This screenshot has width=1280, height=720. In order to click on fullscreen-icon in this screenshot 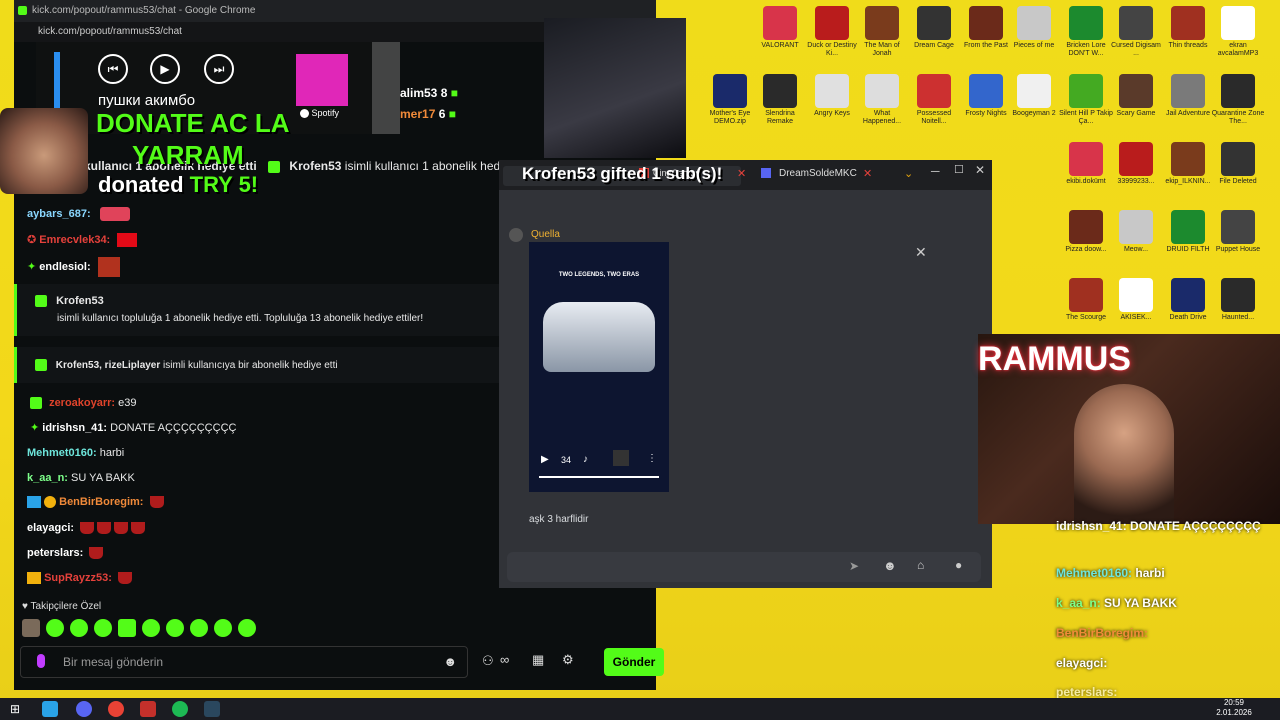, I will do `click(621, 458)`.